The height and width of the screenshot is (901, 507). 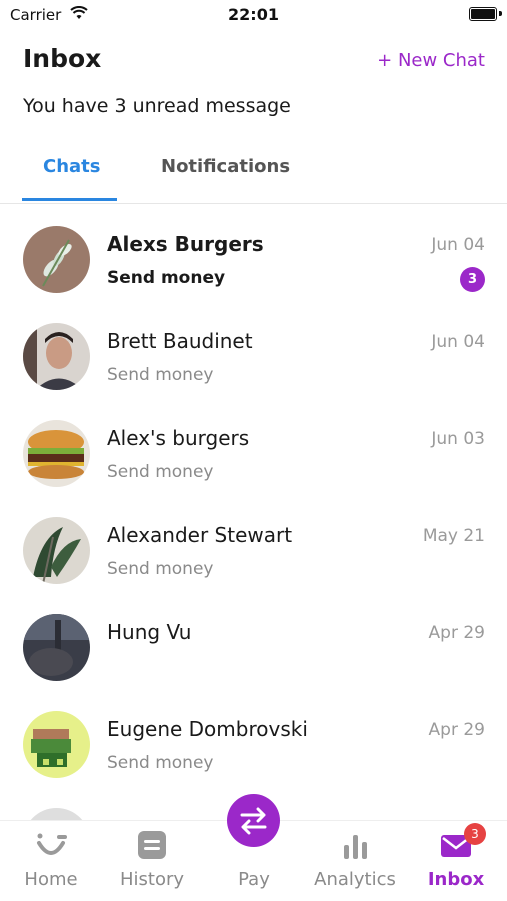 I want to click on tab-notifications: Notifications, so click(x=225, y=166).